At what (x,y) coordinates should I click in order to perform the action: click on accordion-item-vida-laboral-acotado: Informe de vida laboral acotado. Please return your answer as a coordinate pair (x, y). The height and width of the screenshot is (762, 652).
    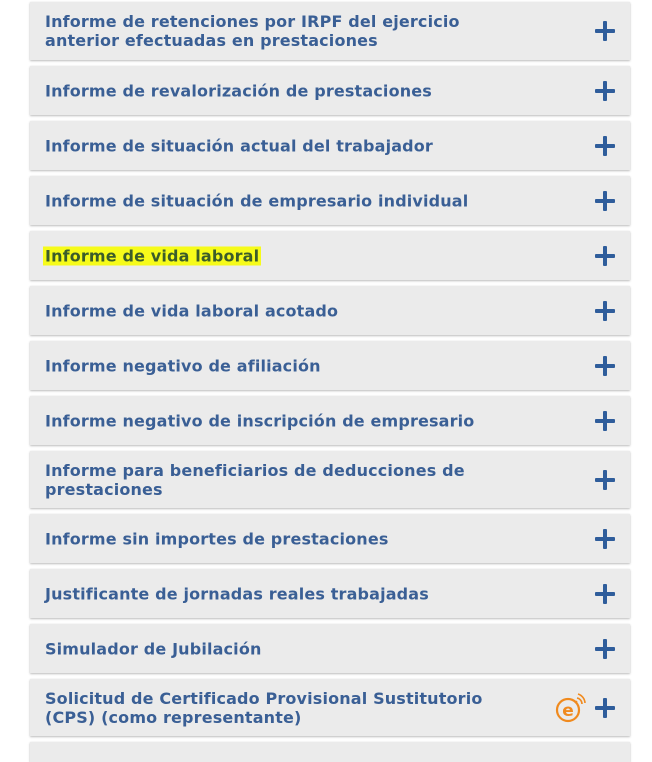
    Looking at the image, I should click on (330, 310).